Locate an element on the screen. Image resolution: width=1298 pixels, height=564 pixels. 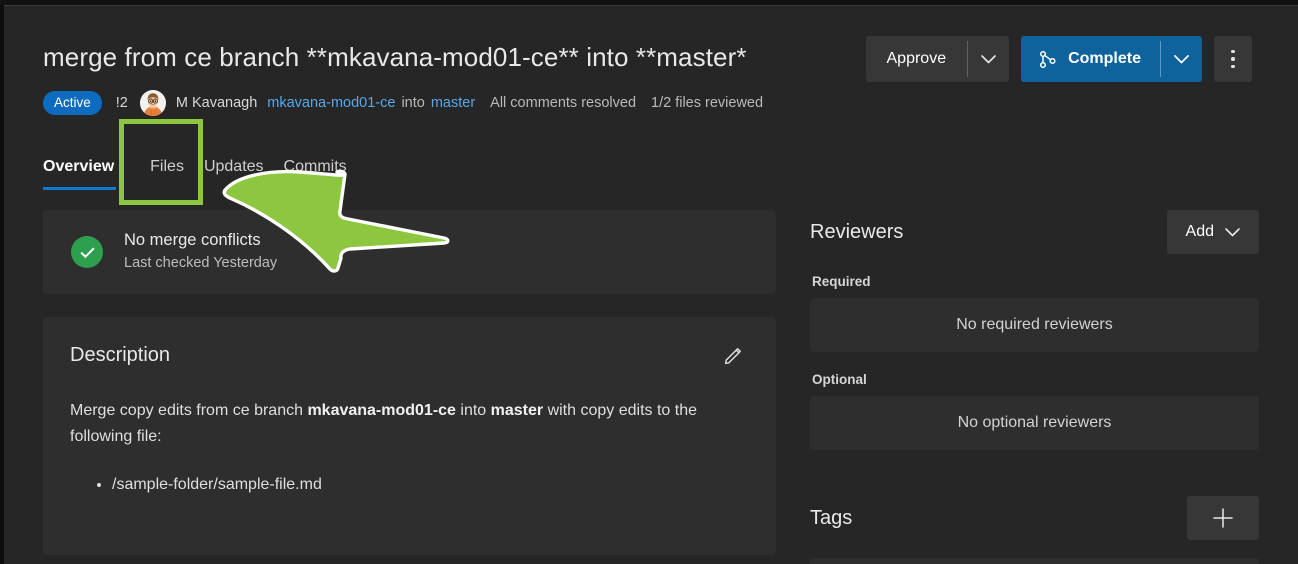
more-actions-button is located at coordinates (1233, 59).